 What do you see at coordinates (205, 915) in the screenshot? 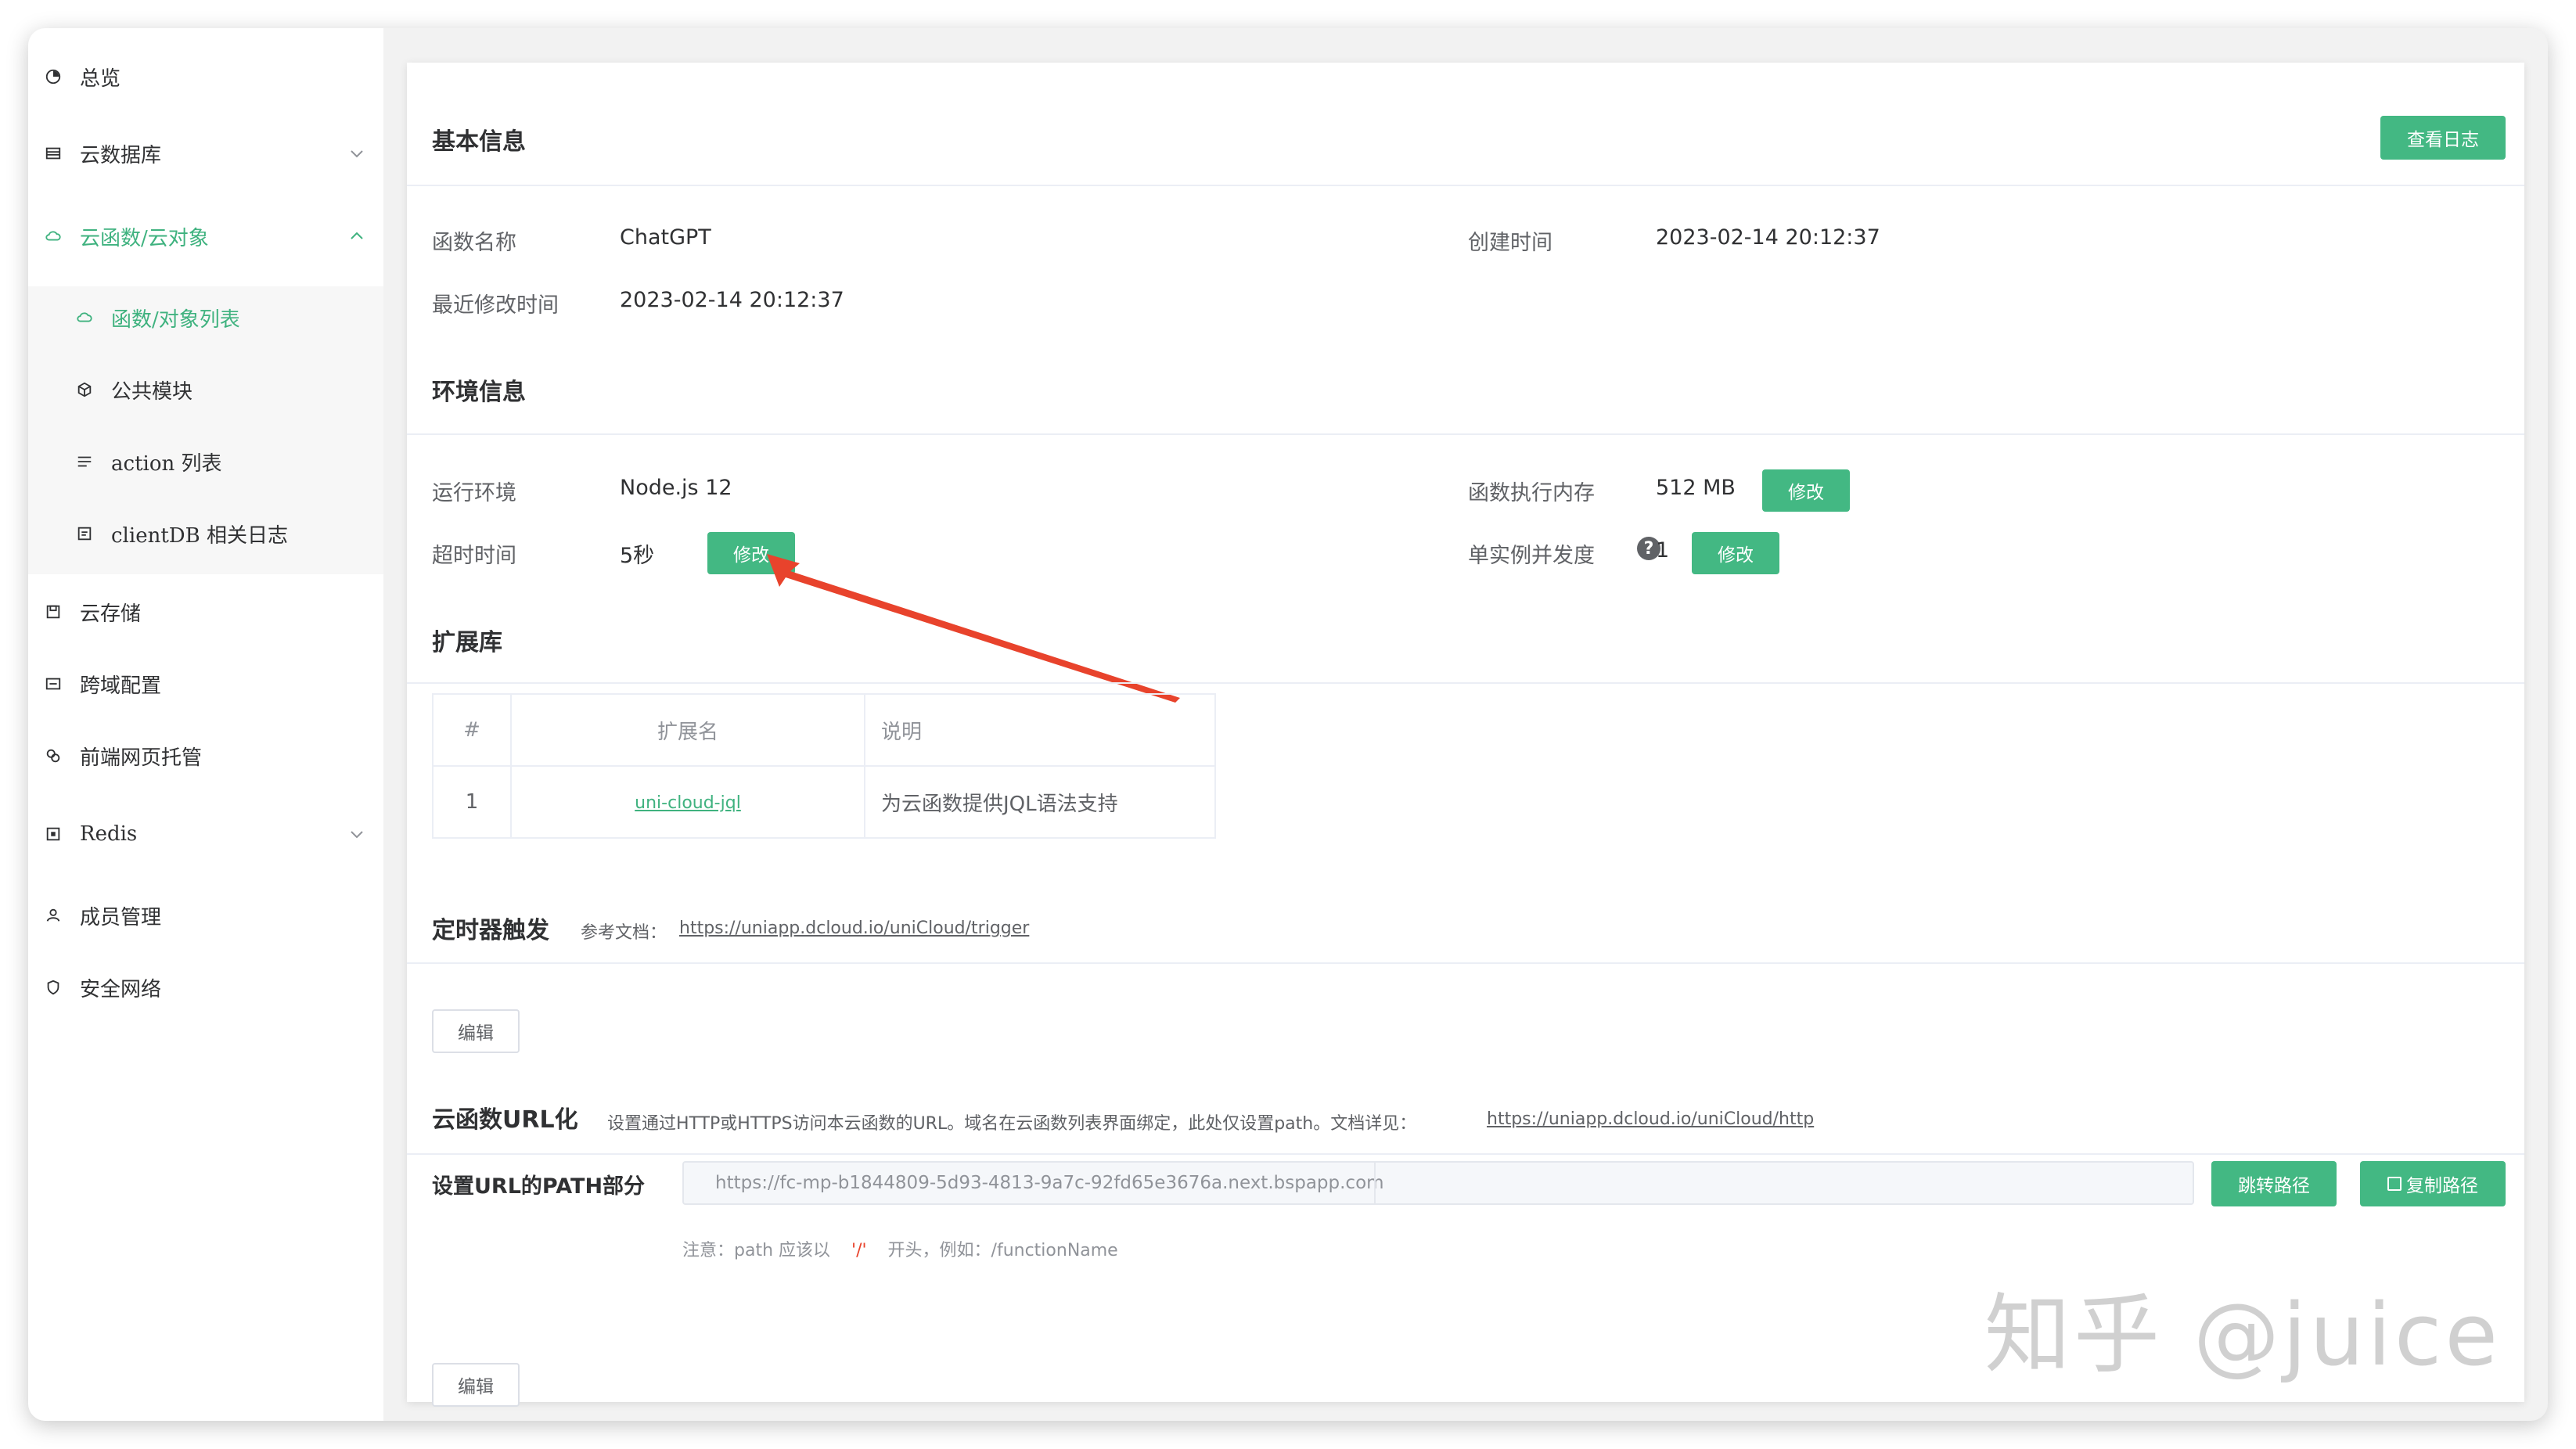
I see `sidebar-item-members: 成员管理` at bounding box center [205, 915].